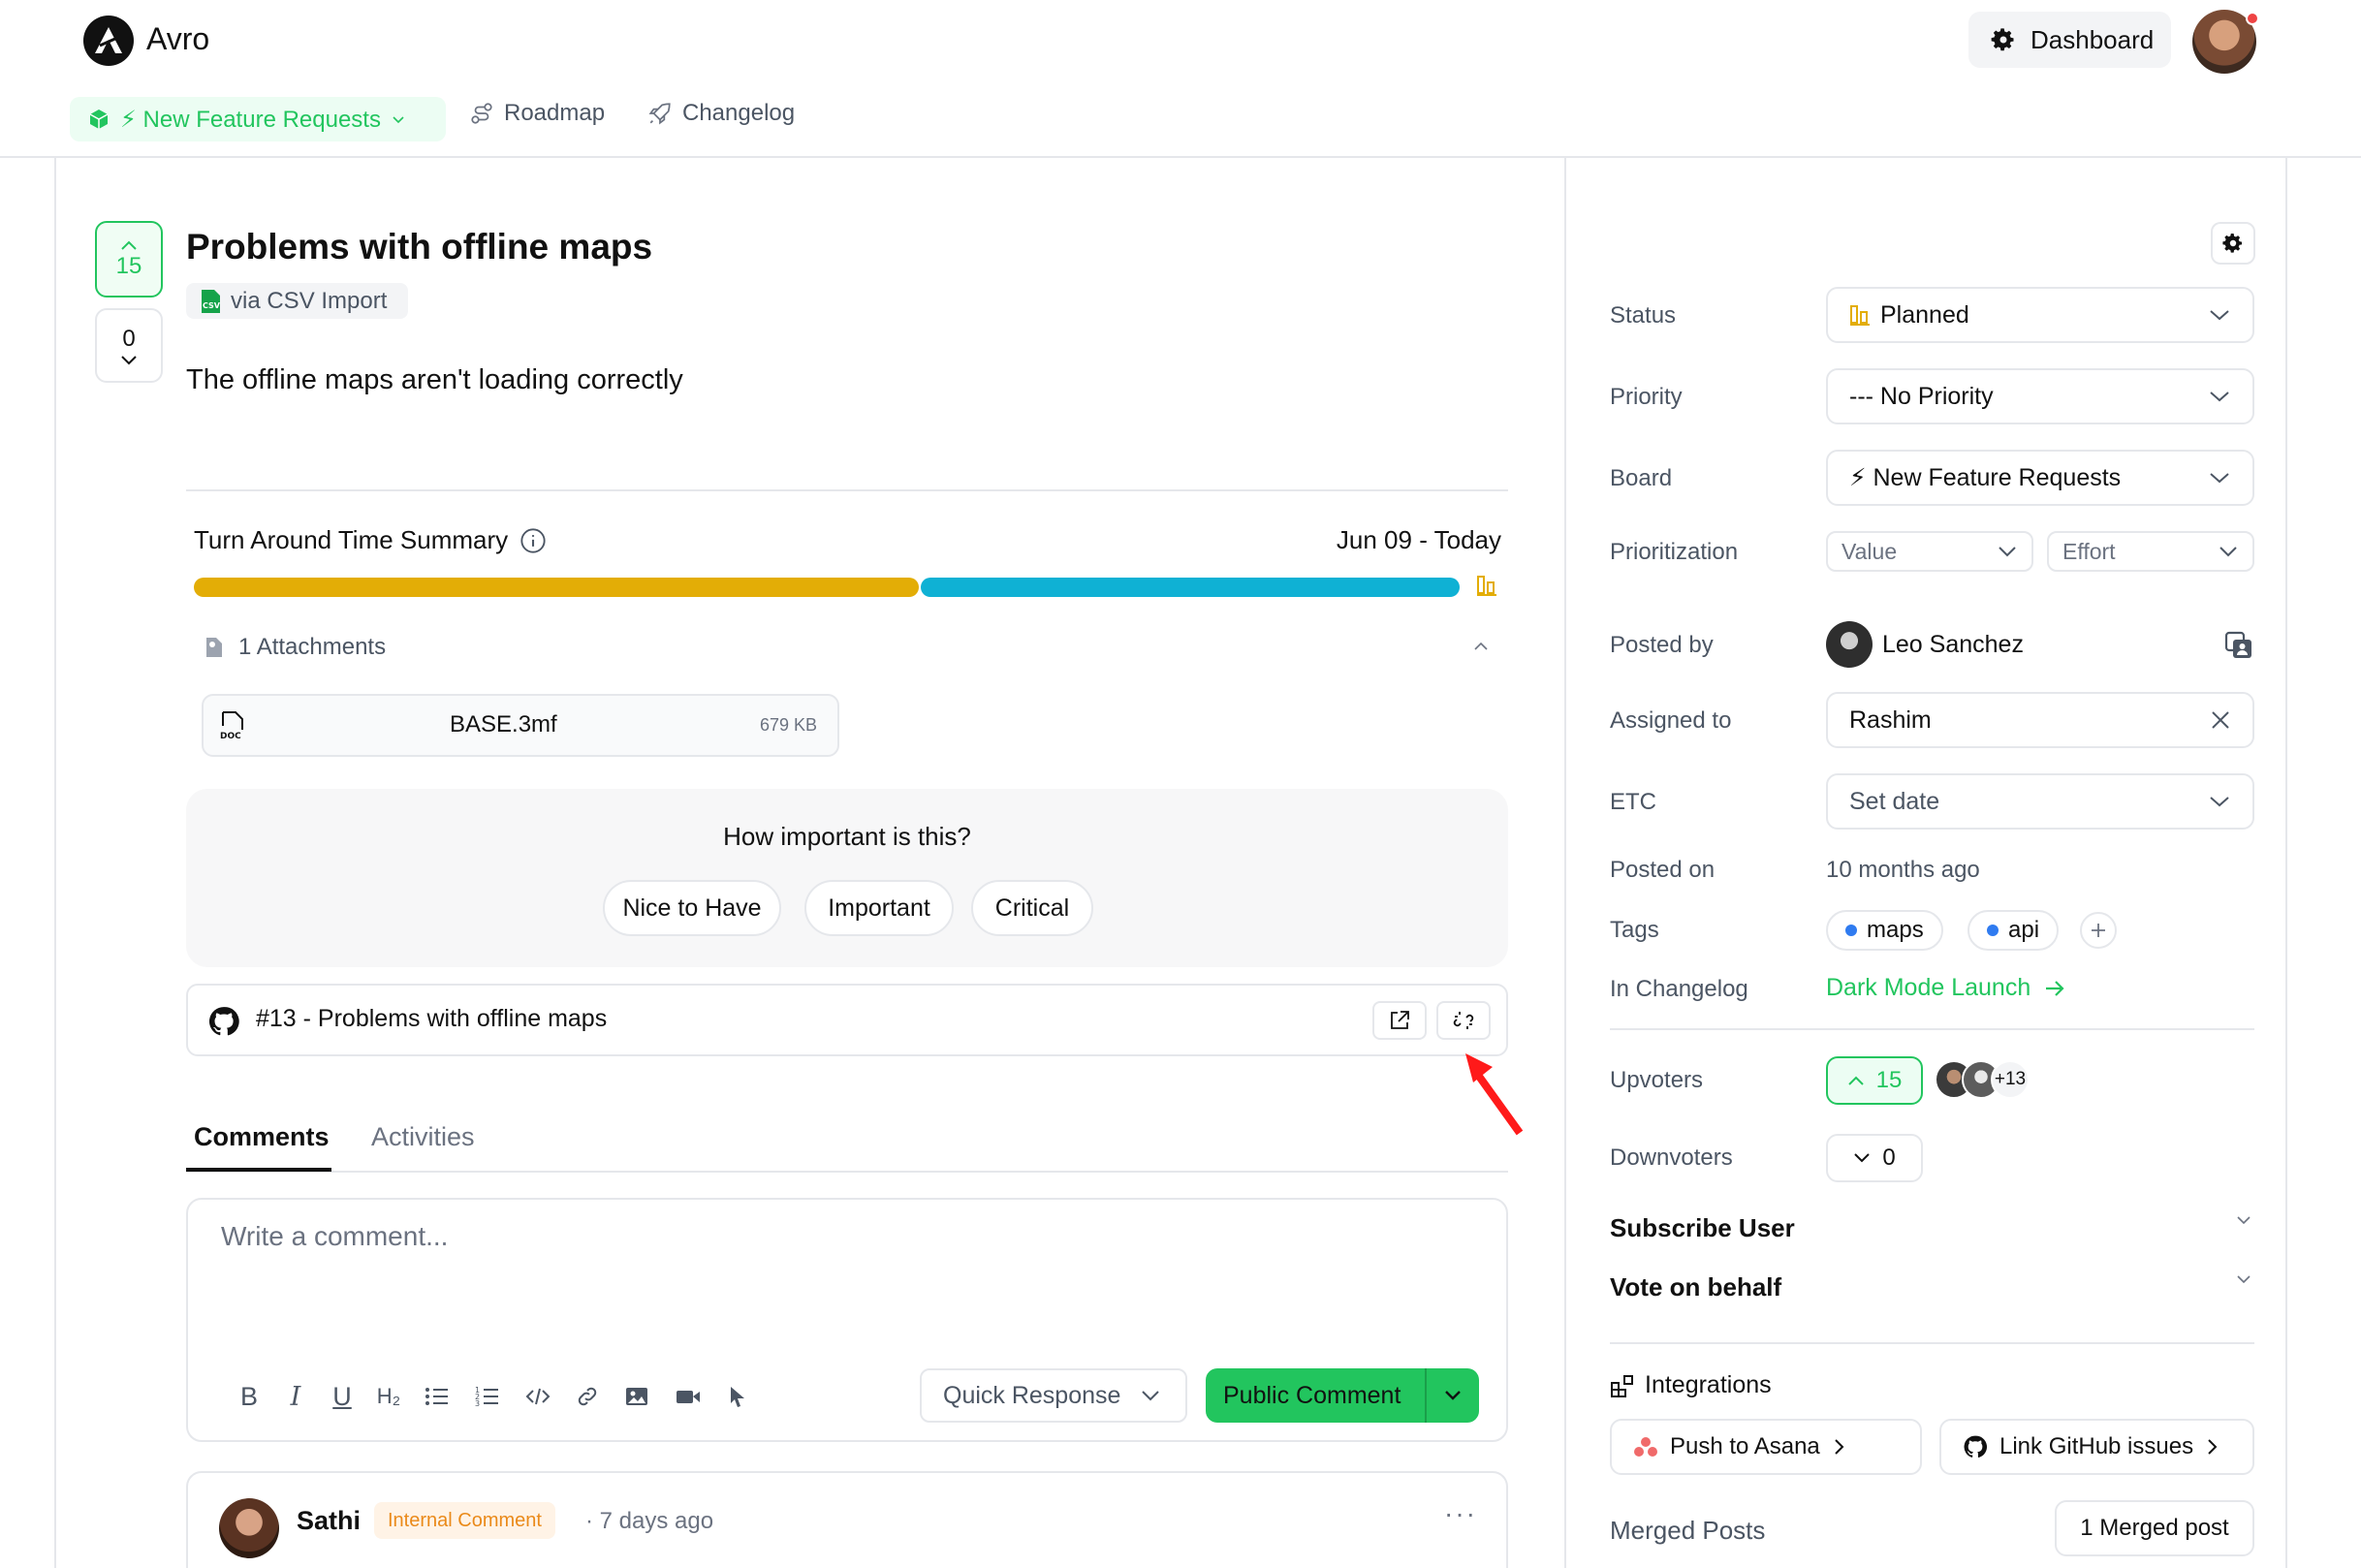 The image size is (2361, 1568). What do you see at coordinates (2040, 315) in the screenshot?
I see `status-select: Planned` at bounding box center [2040, 315].